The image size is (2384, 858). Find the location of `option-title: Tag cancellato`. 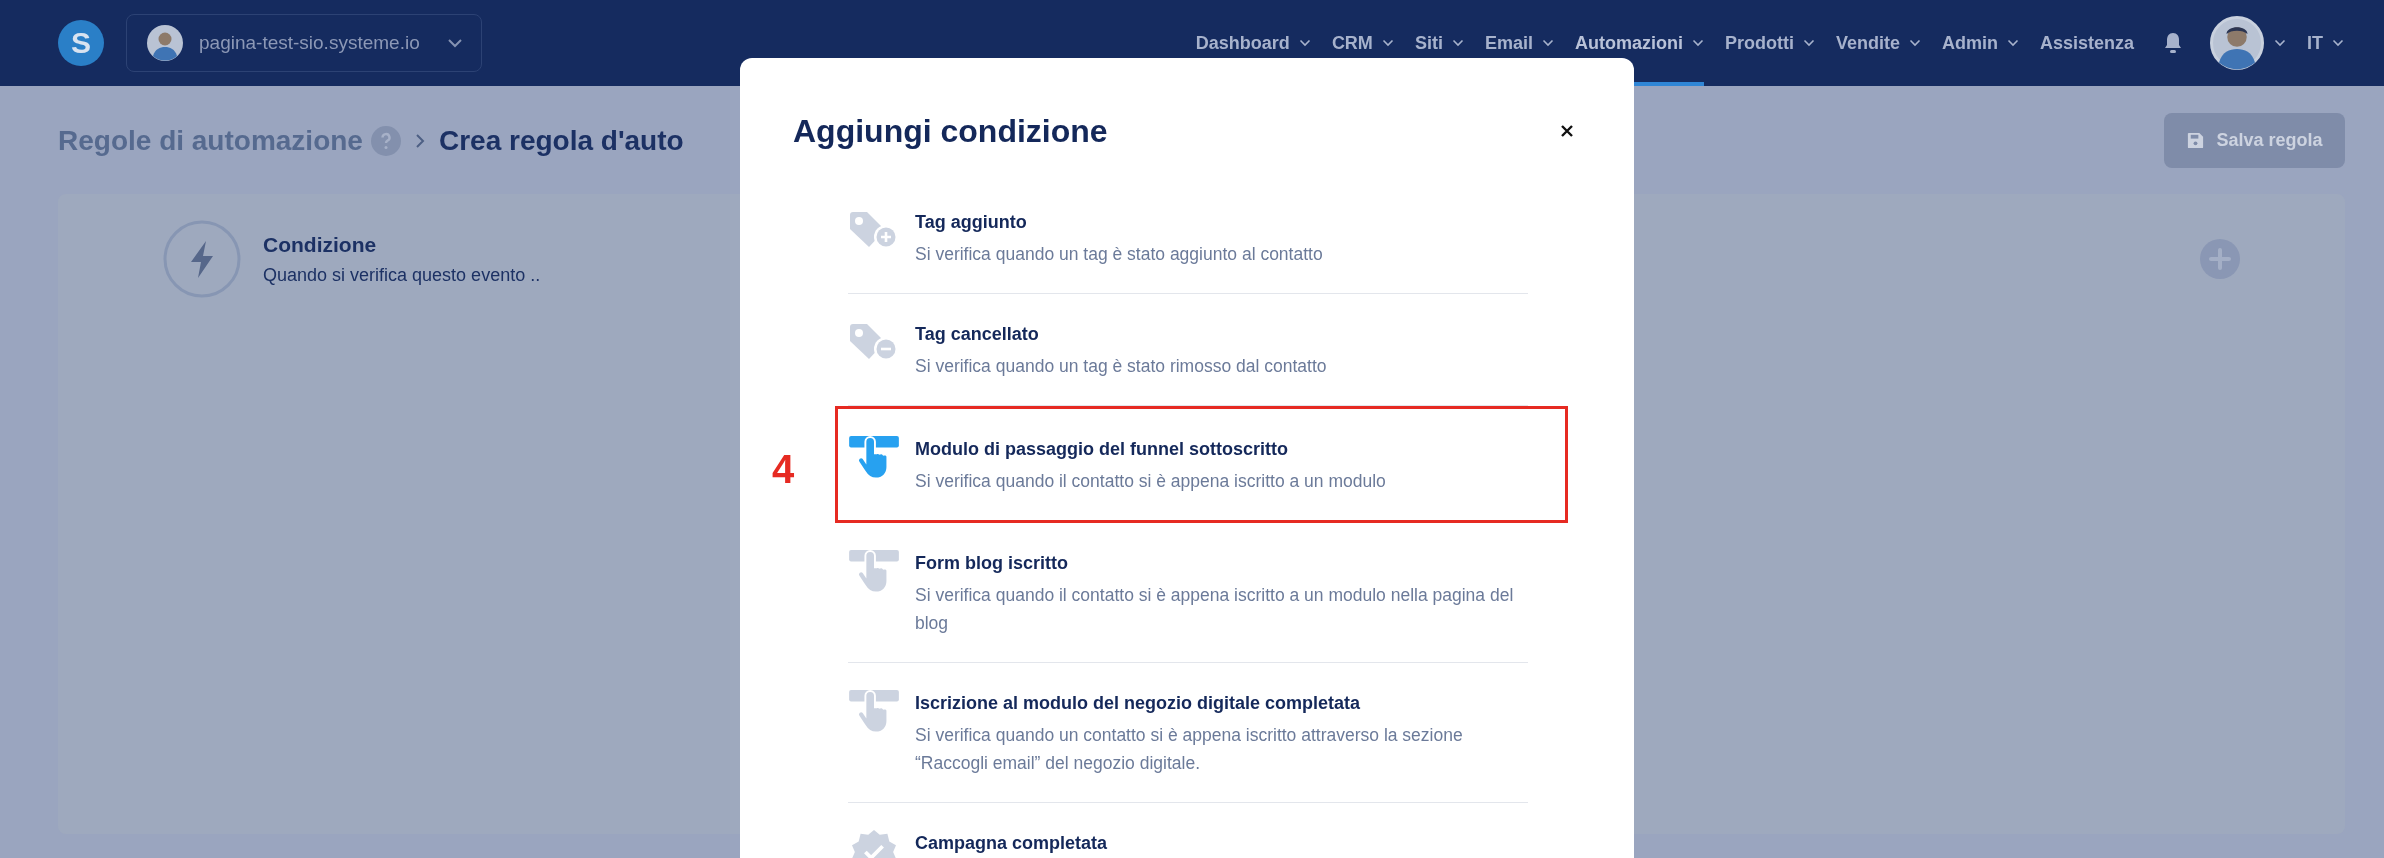

option-title: Tag cancellato is located at coordinates (977, 334).